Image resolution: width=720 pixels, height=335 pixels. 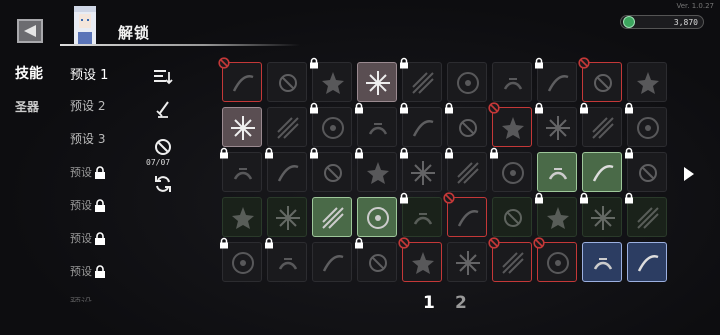 I want to click on sort-button, so click(x=163, y=77).